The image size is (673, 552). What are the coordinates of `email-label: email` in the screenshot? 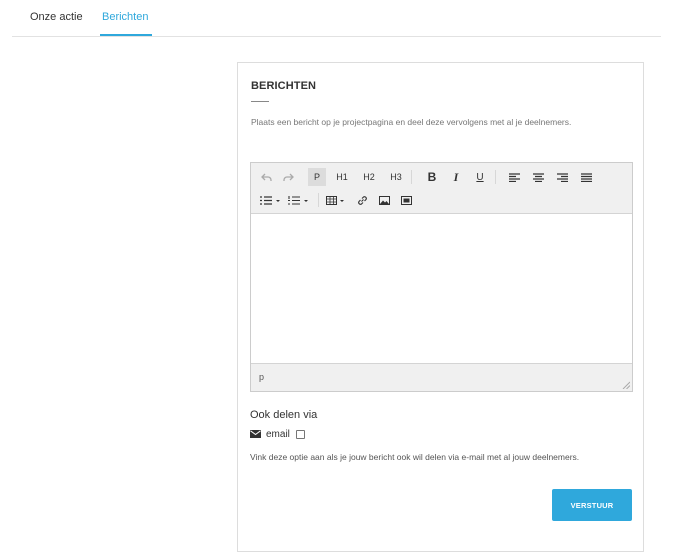 It's located at (278, 434).